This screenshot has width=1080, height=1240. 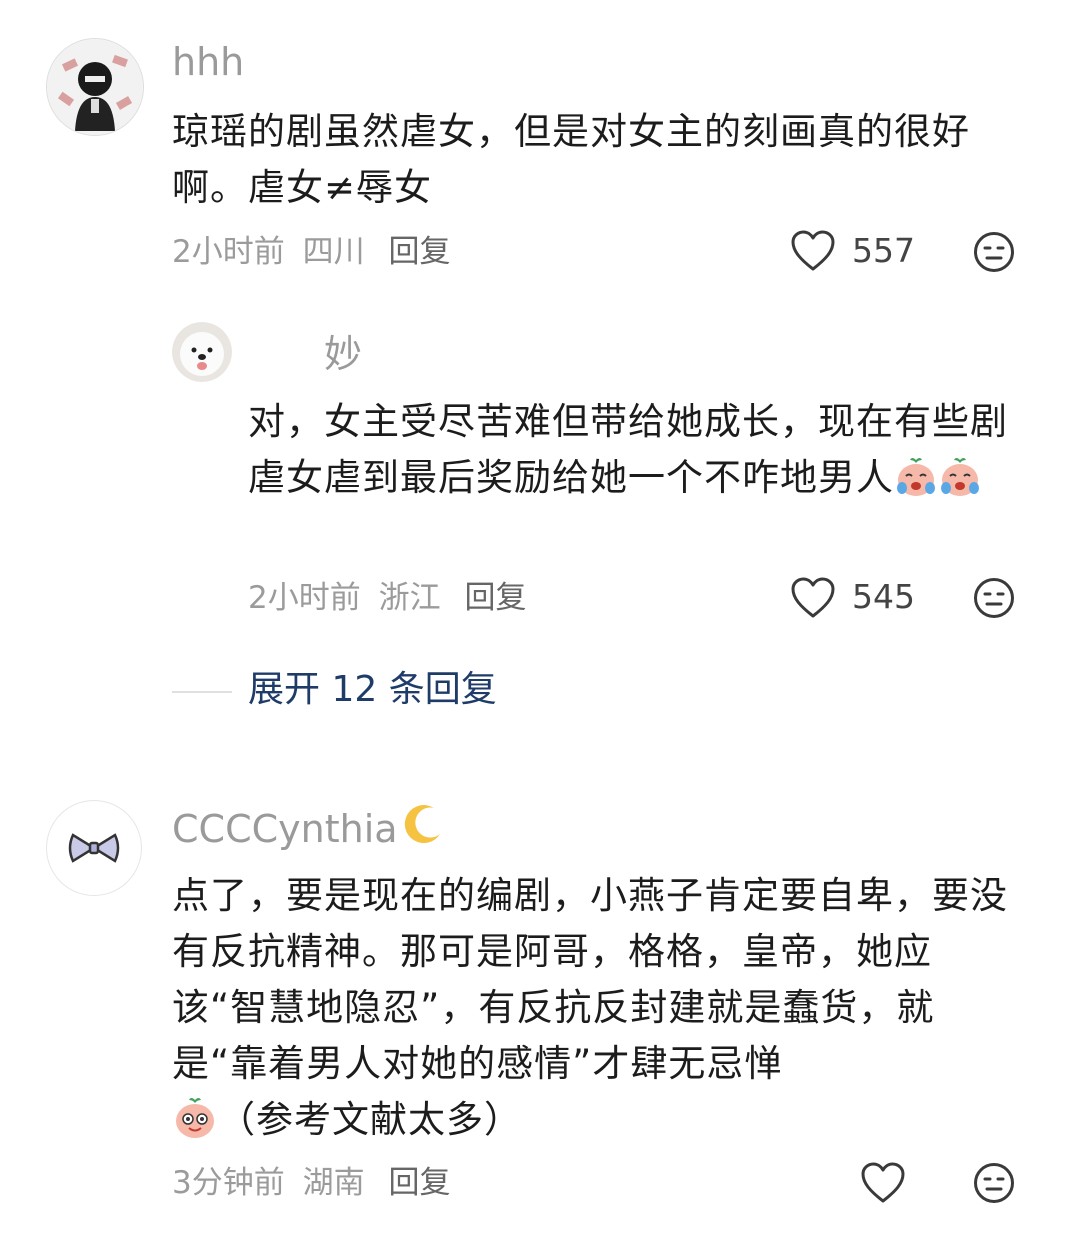 What do you see at coordinates (228, 1183) in the screenshot?
I see `comment-time: 3分钟前` at bounding box center [228, 1183].